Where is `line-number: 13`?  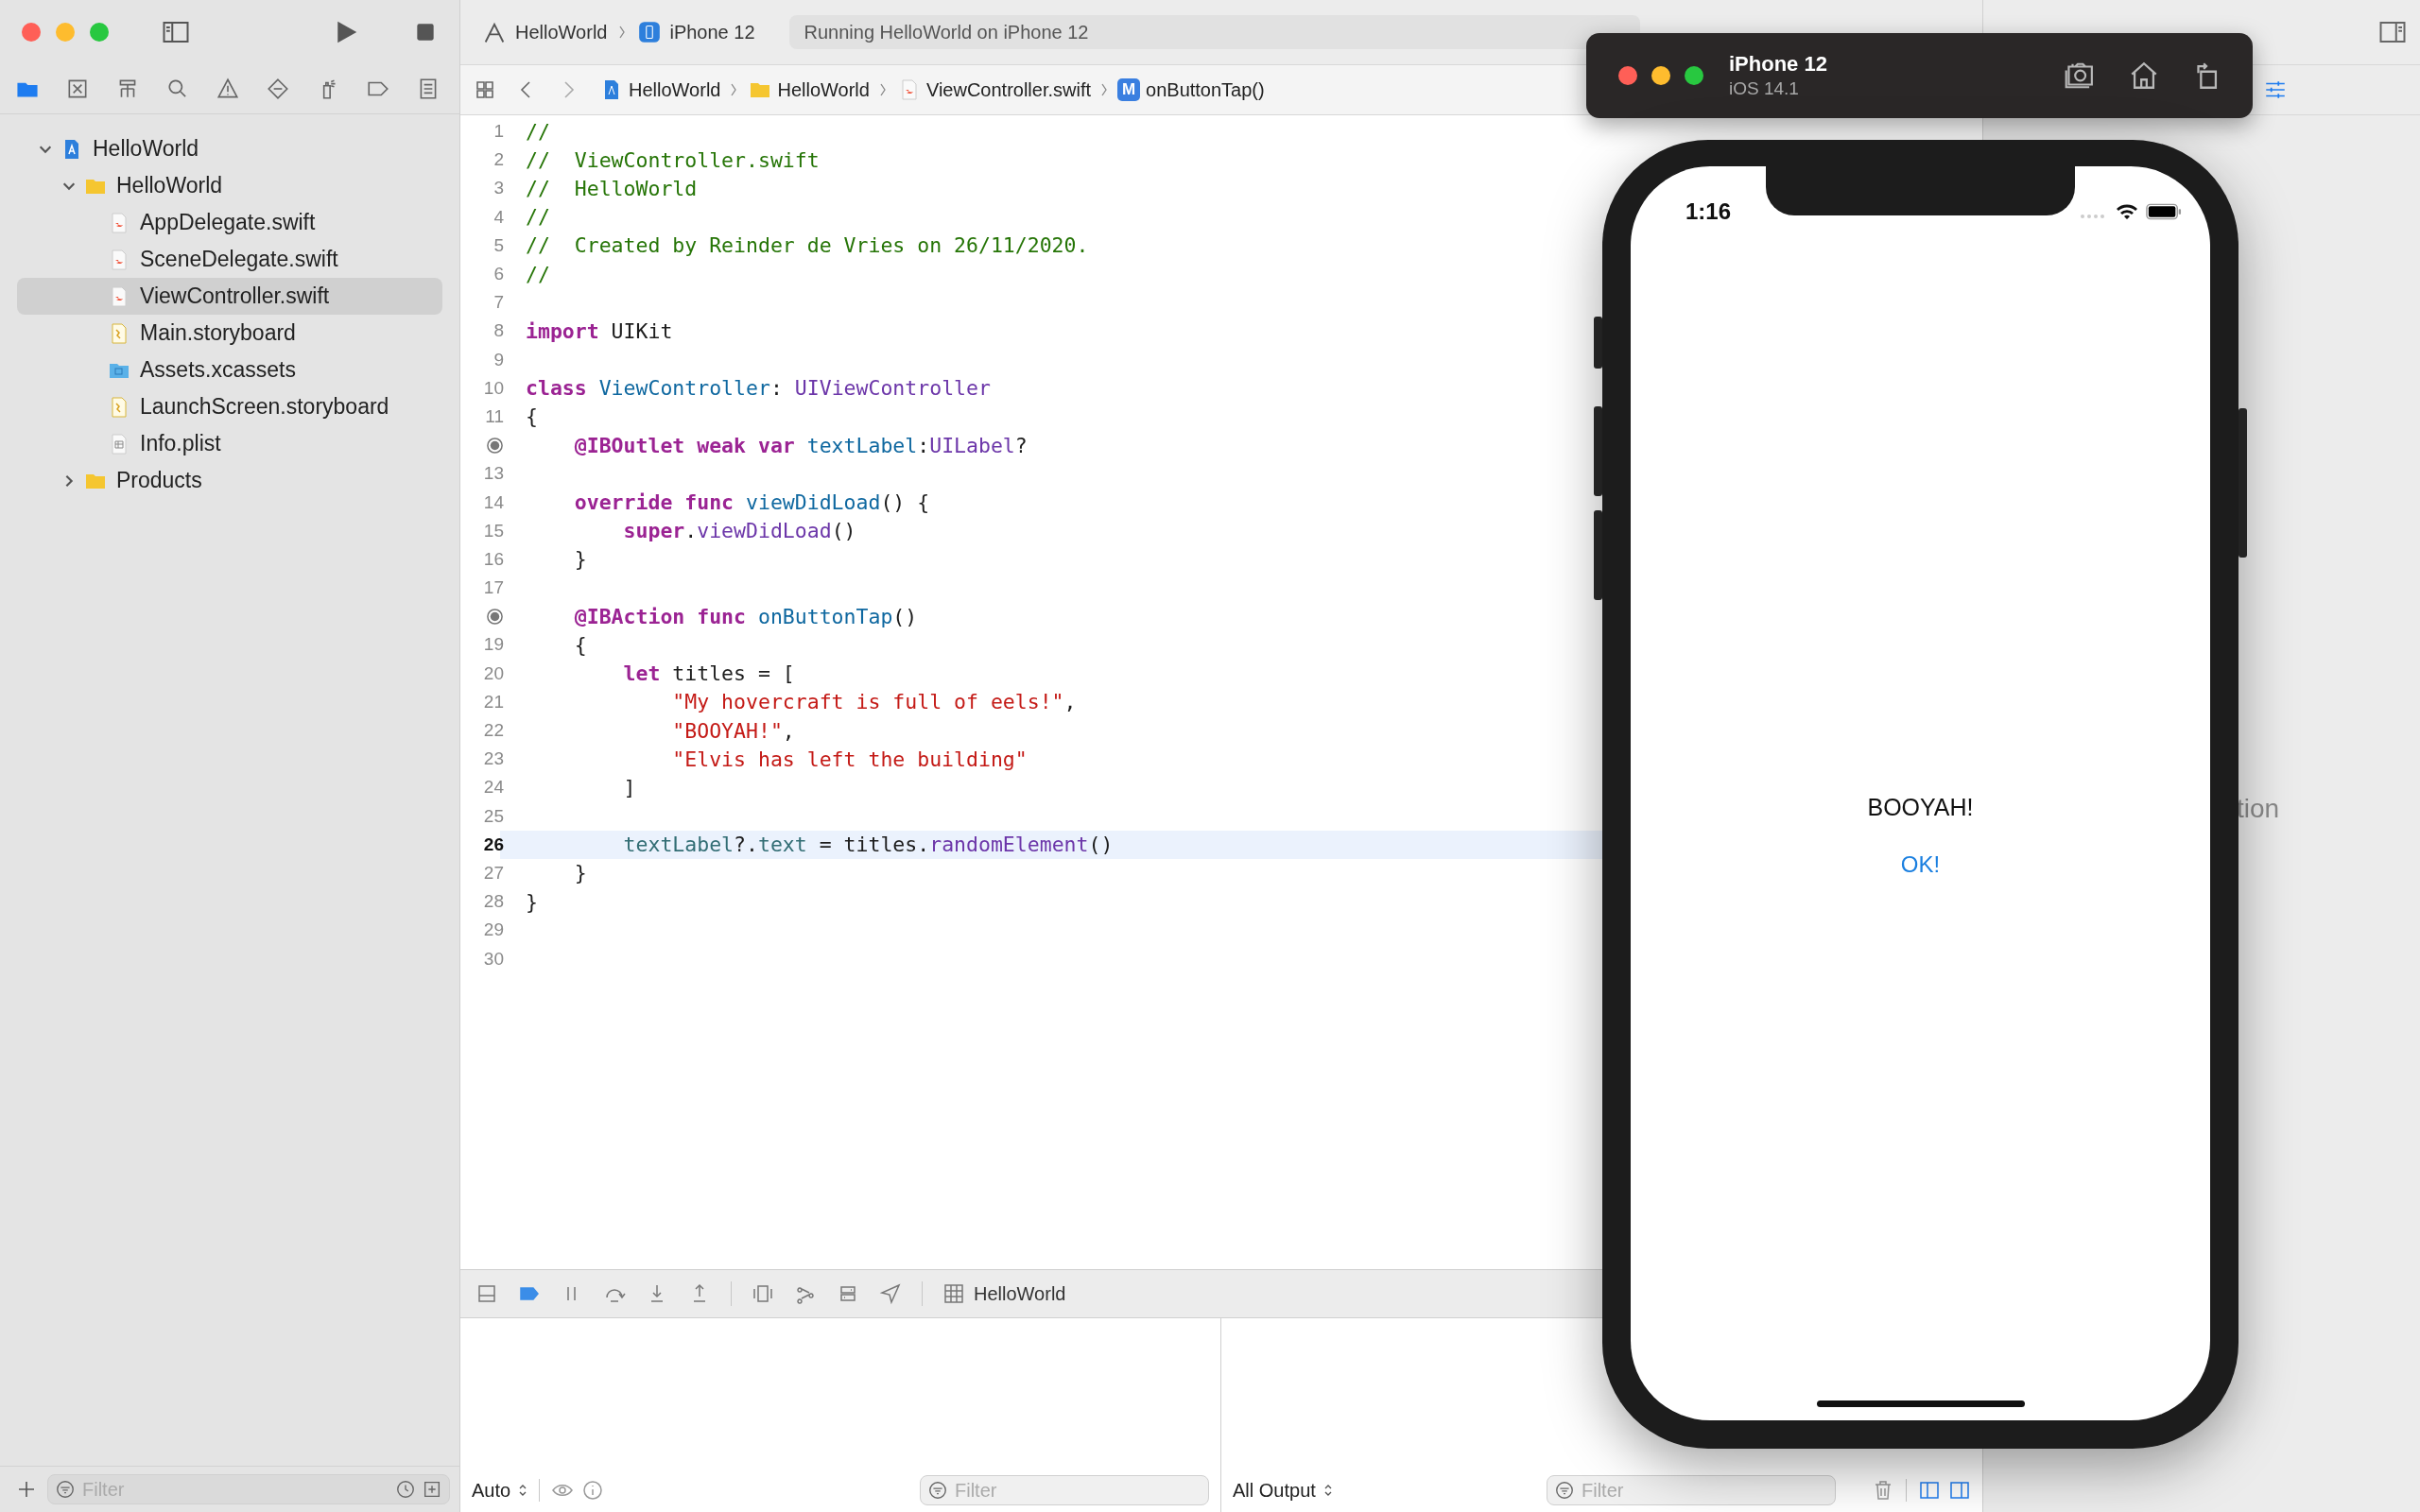
line-number: 13 is located at coordinates (494, 474).